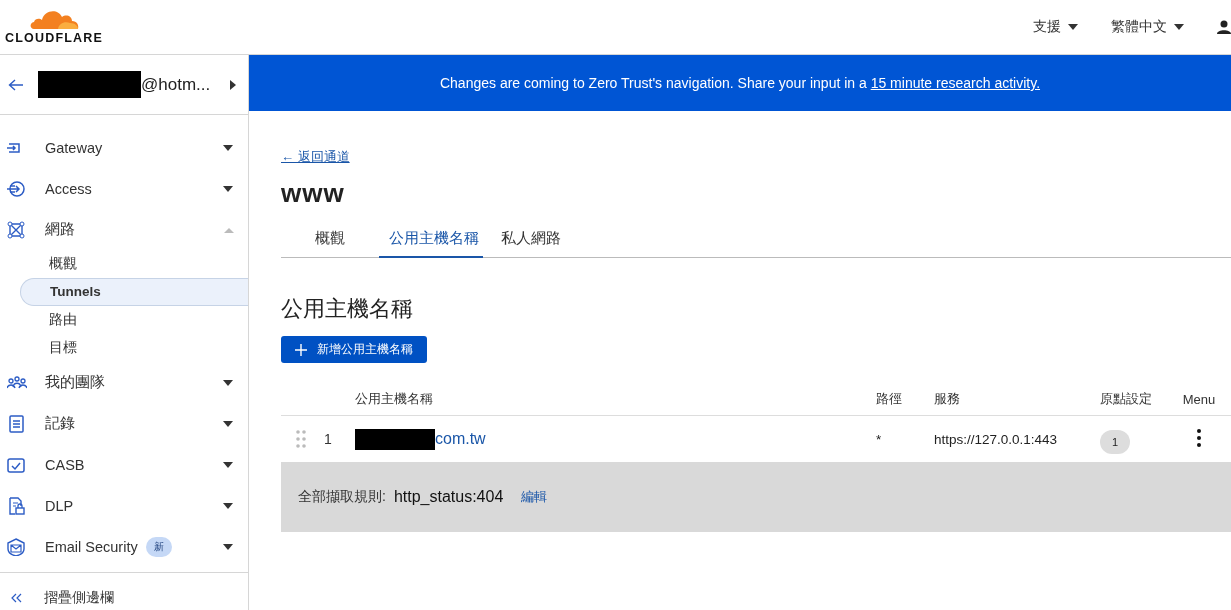  What do you see at coordinates (301, 349) in the screenshot?
I see `plus-icon` at bounding box center [301, 349].